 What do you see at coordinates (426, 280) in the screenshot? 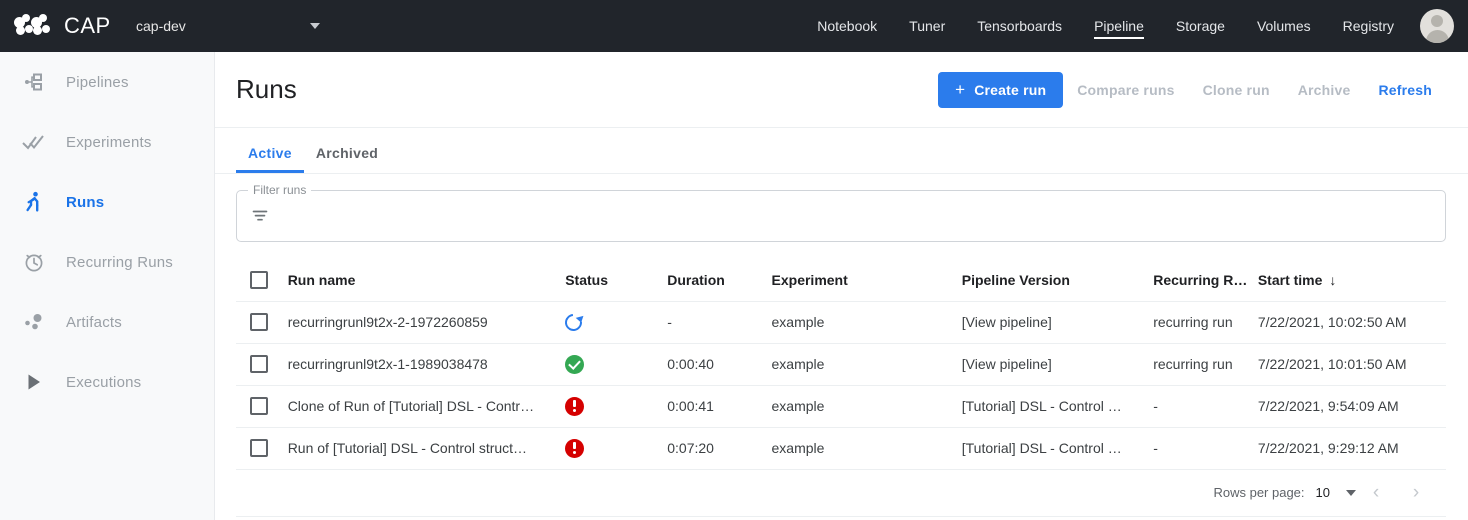
I see `header-run-name: Run name` at bounding box center [426, 280].